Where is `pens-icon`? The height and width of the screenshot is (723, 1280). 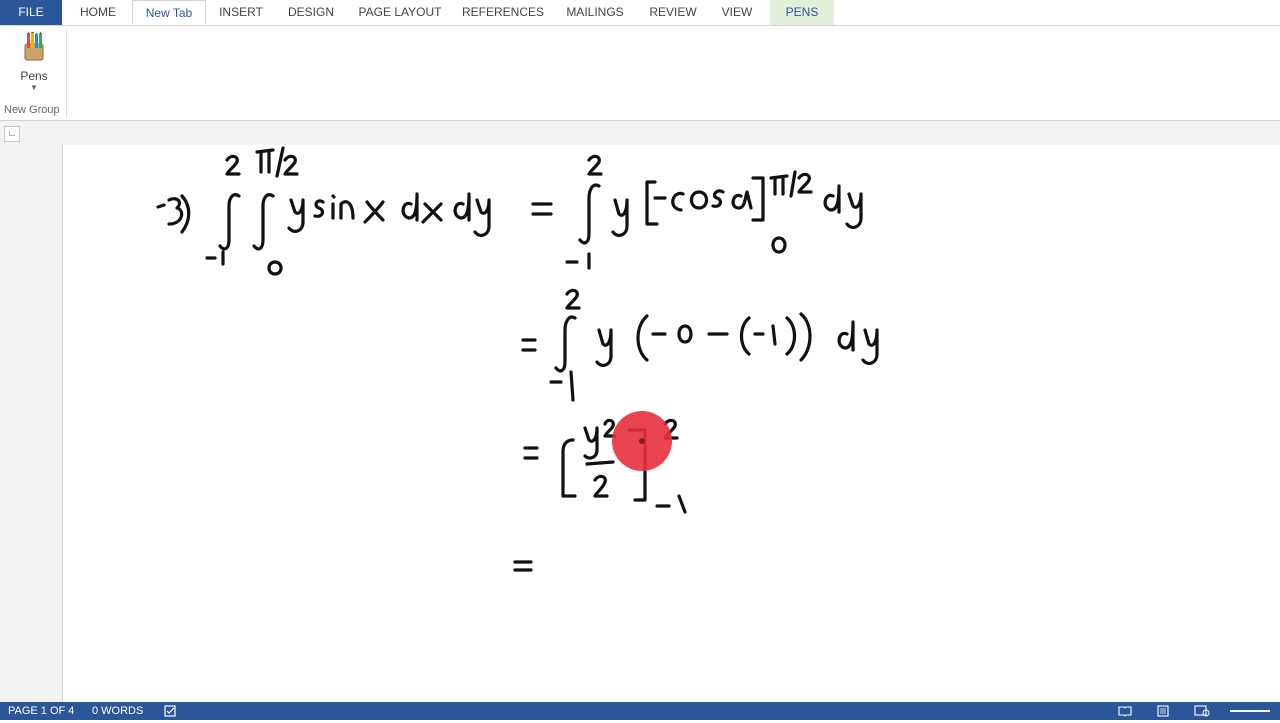
pens-icon is located at coordinates (34, 46).